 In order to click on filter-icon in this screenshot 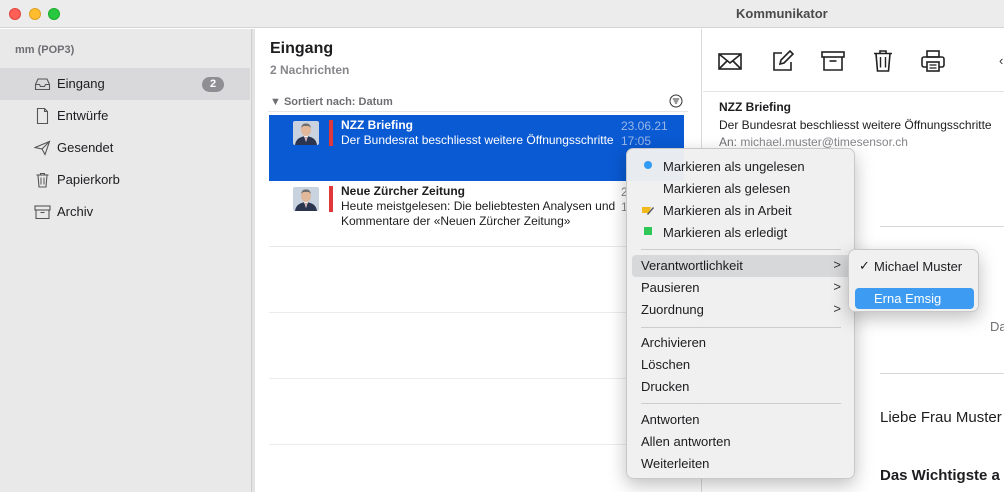, I will do `click(676, 101)`.